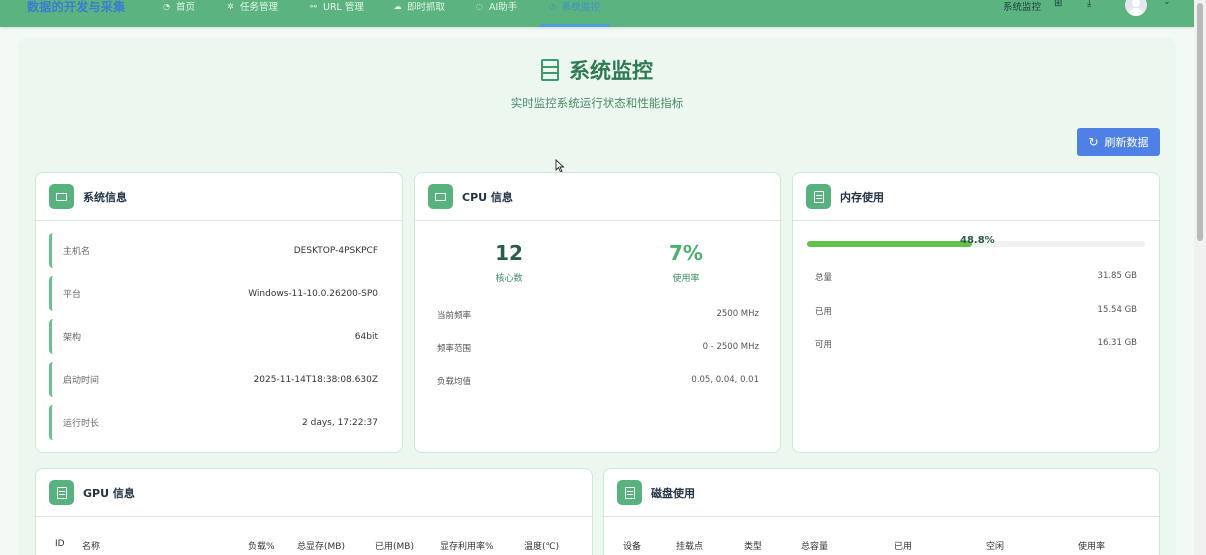  What do you see at coordinates (1126, 142) in the screenshot?
I see `refresh-button-label: 刷新数据` at bounding box center [1126, 142].